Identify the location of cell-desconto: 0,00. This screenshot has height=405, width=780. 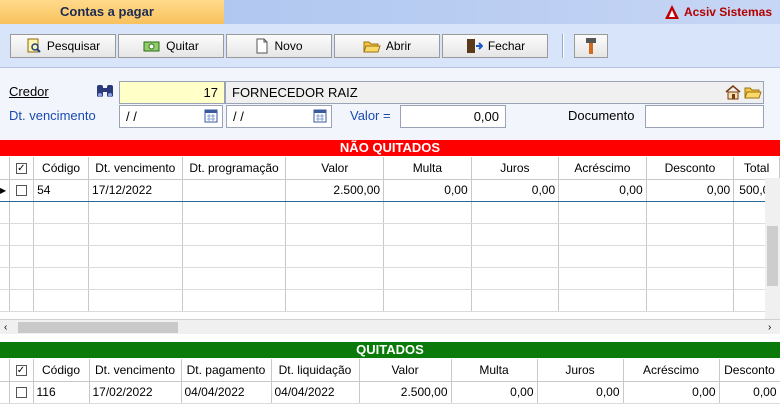
(749, 392).